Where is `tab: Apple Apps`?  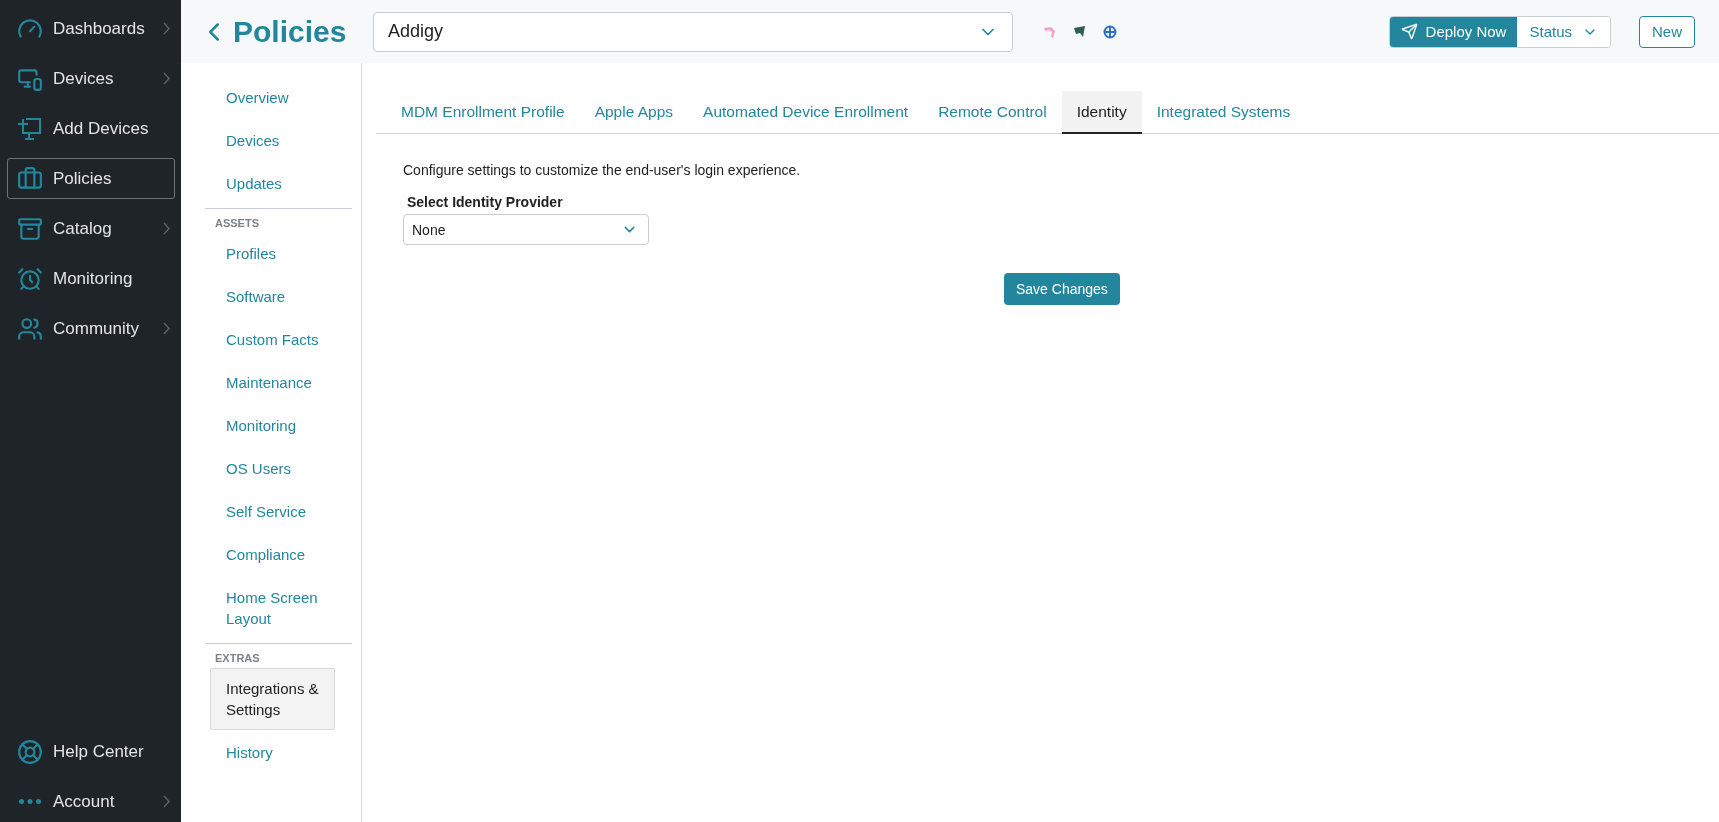
tab: Apple Apps is located at coordinates (634, 112).